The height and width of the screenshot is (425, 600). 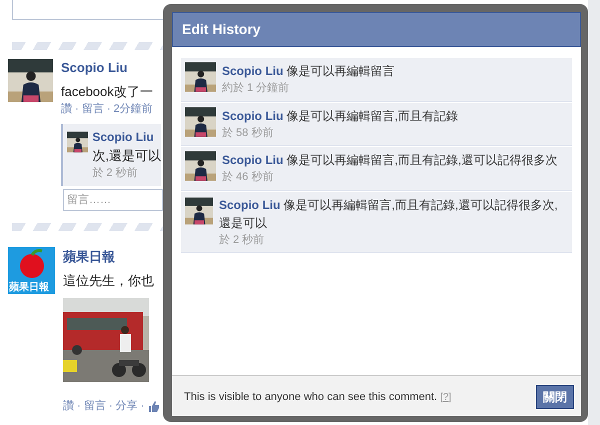 I want to click on action-links: 讚 · 留言 · 分享 ·, so click(x=103, y=406).